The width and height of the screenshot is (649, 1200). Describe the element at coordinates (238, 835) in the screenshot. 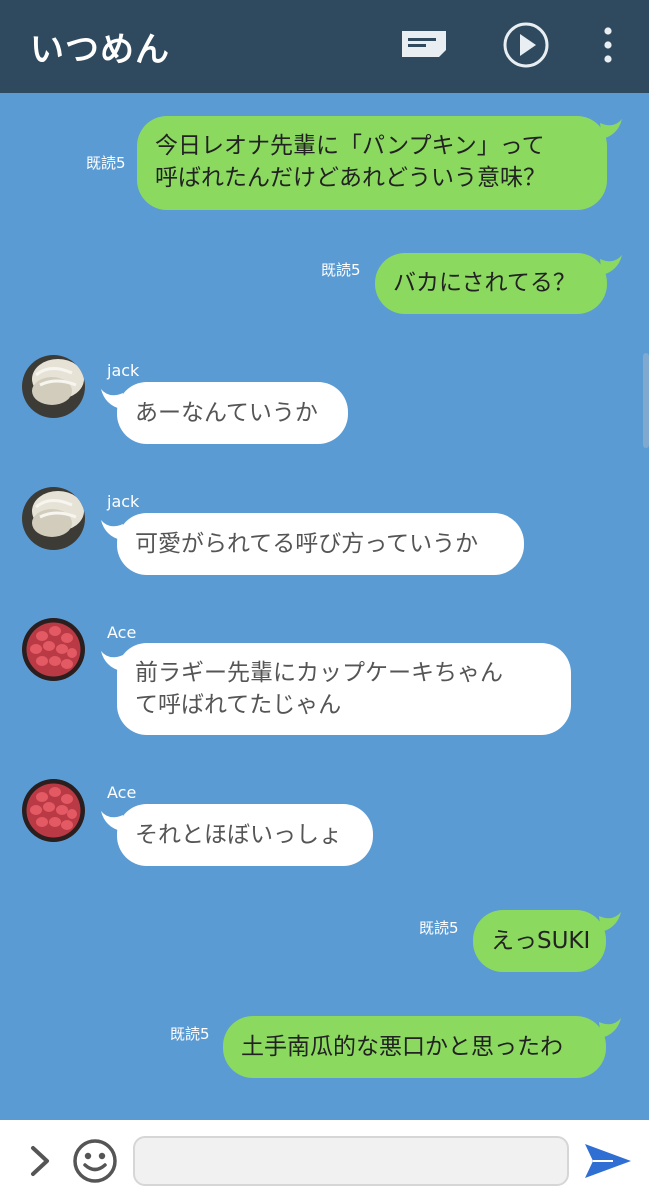

I see `message-line: それとほぼいっしょ` at that location.